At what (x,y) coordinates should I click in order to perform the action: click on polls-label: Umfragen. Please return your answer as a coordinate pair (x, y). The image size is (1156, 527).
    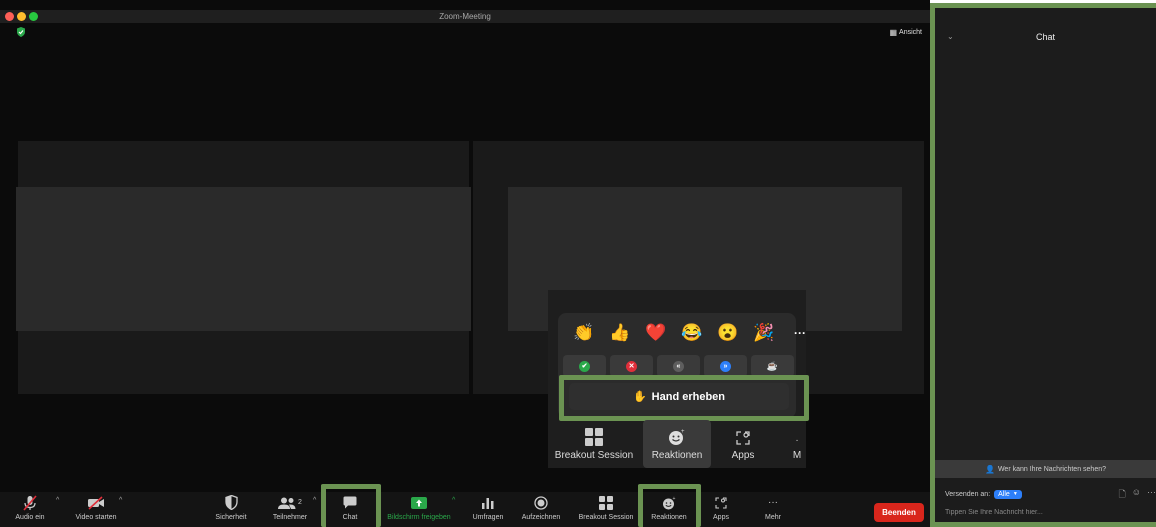
    Looking at the image, I should click on (488, 517).